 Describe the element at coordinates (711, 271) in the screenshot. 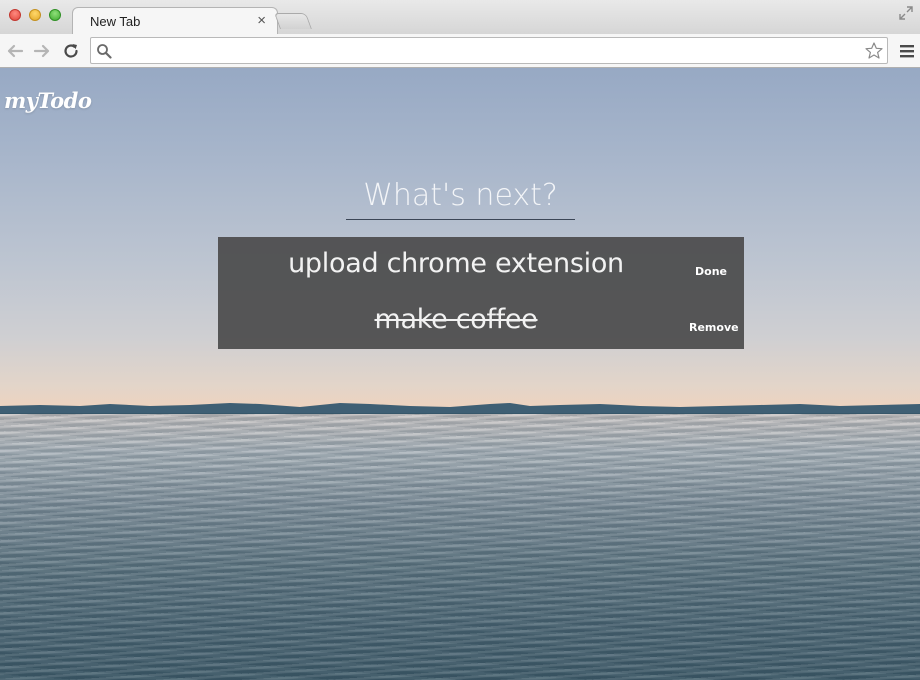

I see `done-button: Done` at that location.